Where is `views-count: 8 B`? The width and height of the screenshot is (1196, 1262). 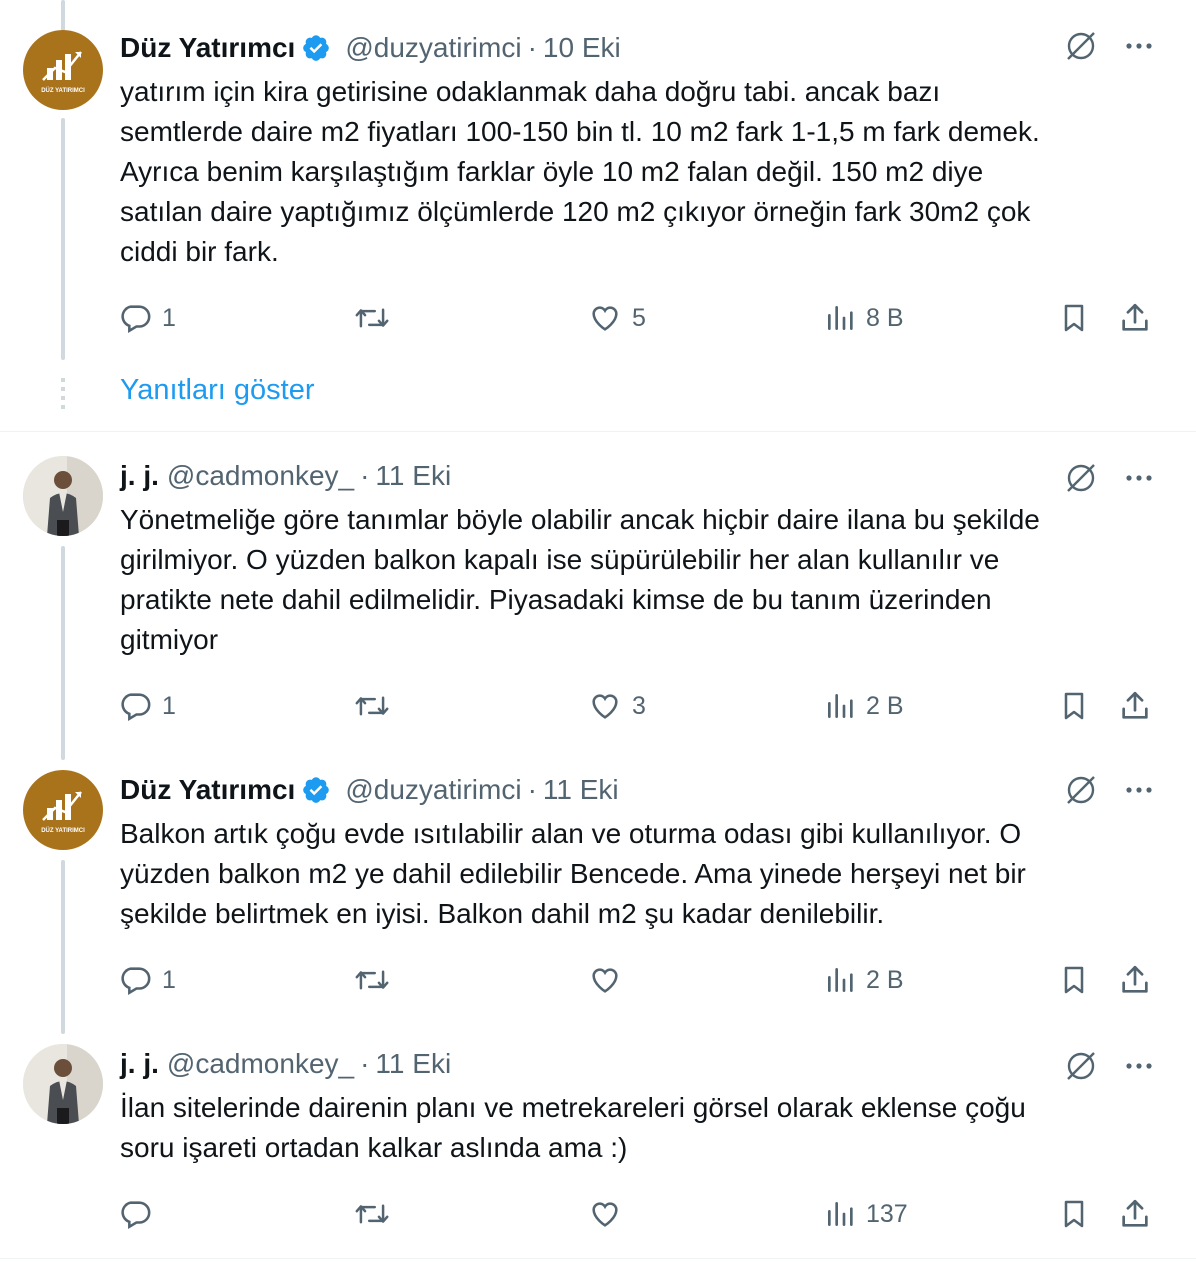 views-count: 8 B is located at coordinates (885, 317).